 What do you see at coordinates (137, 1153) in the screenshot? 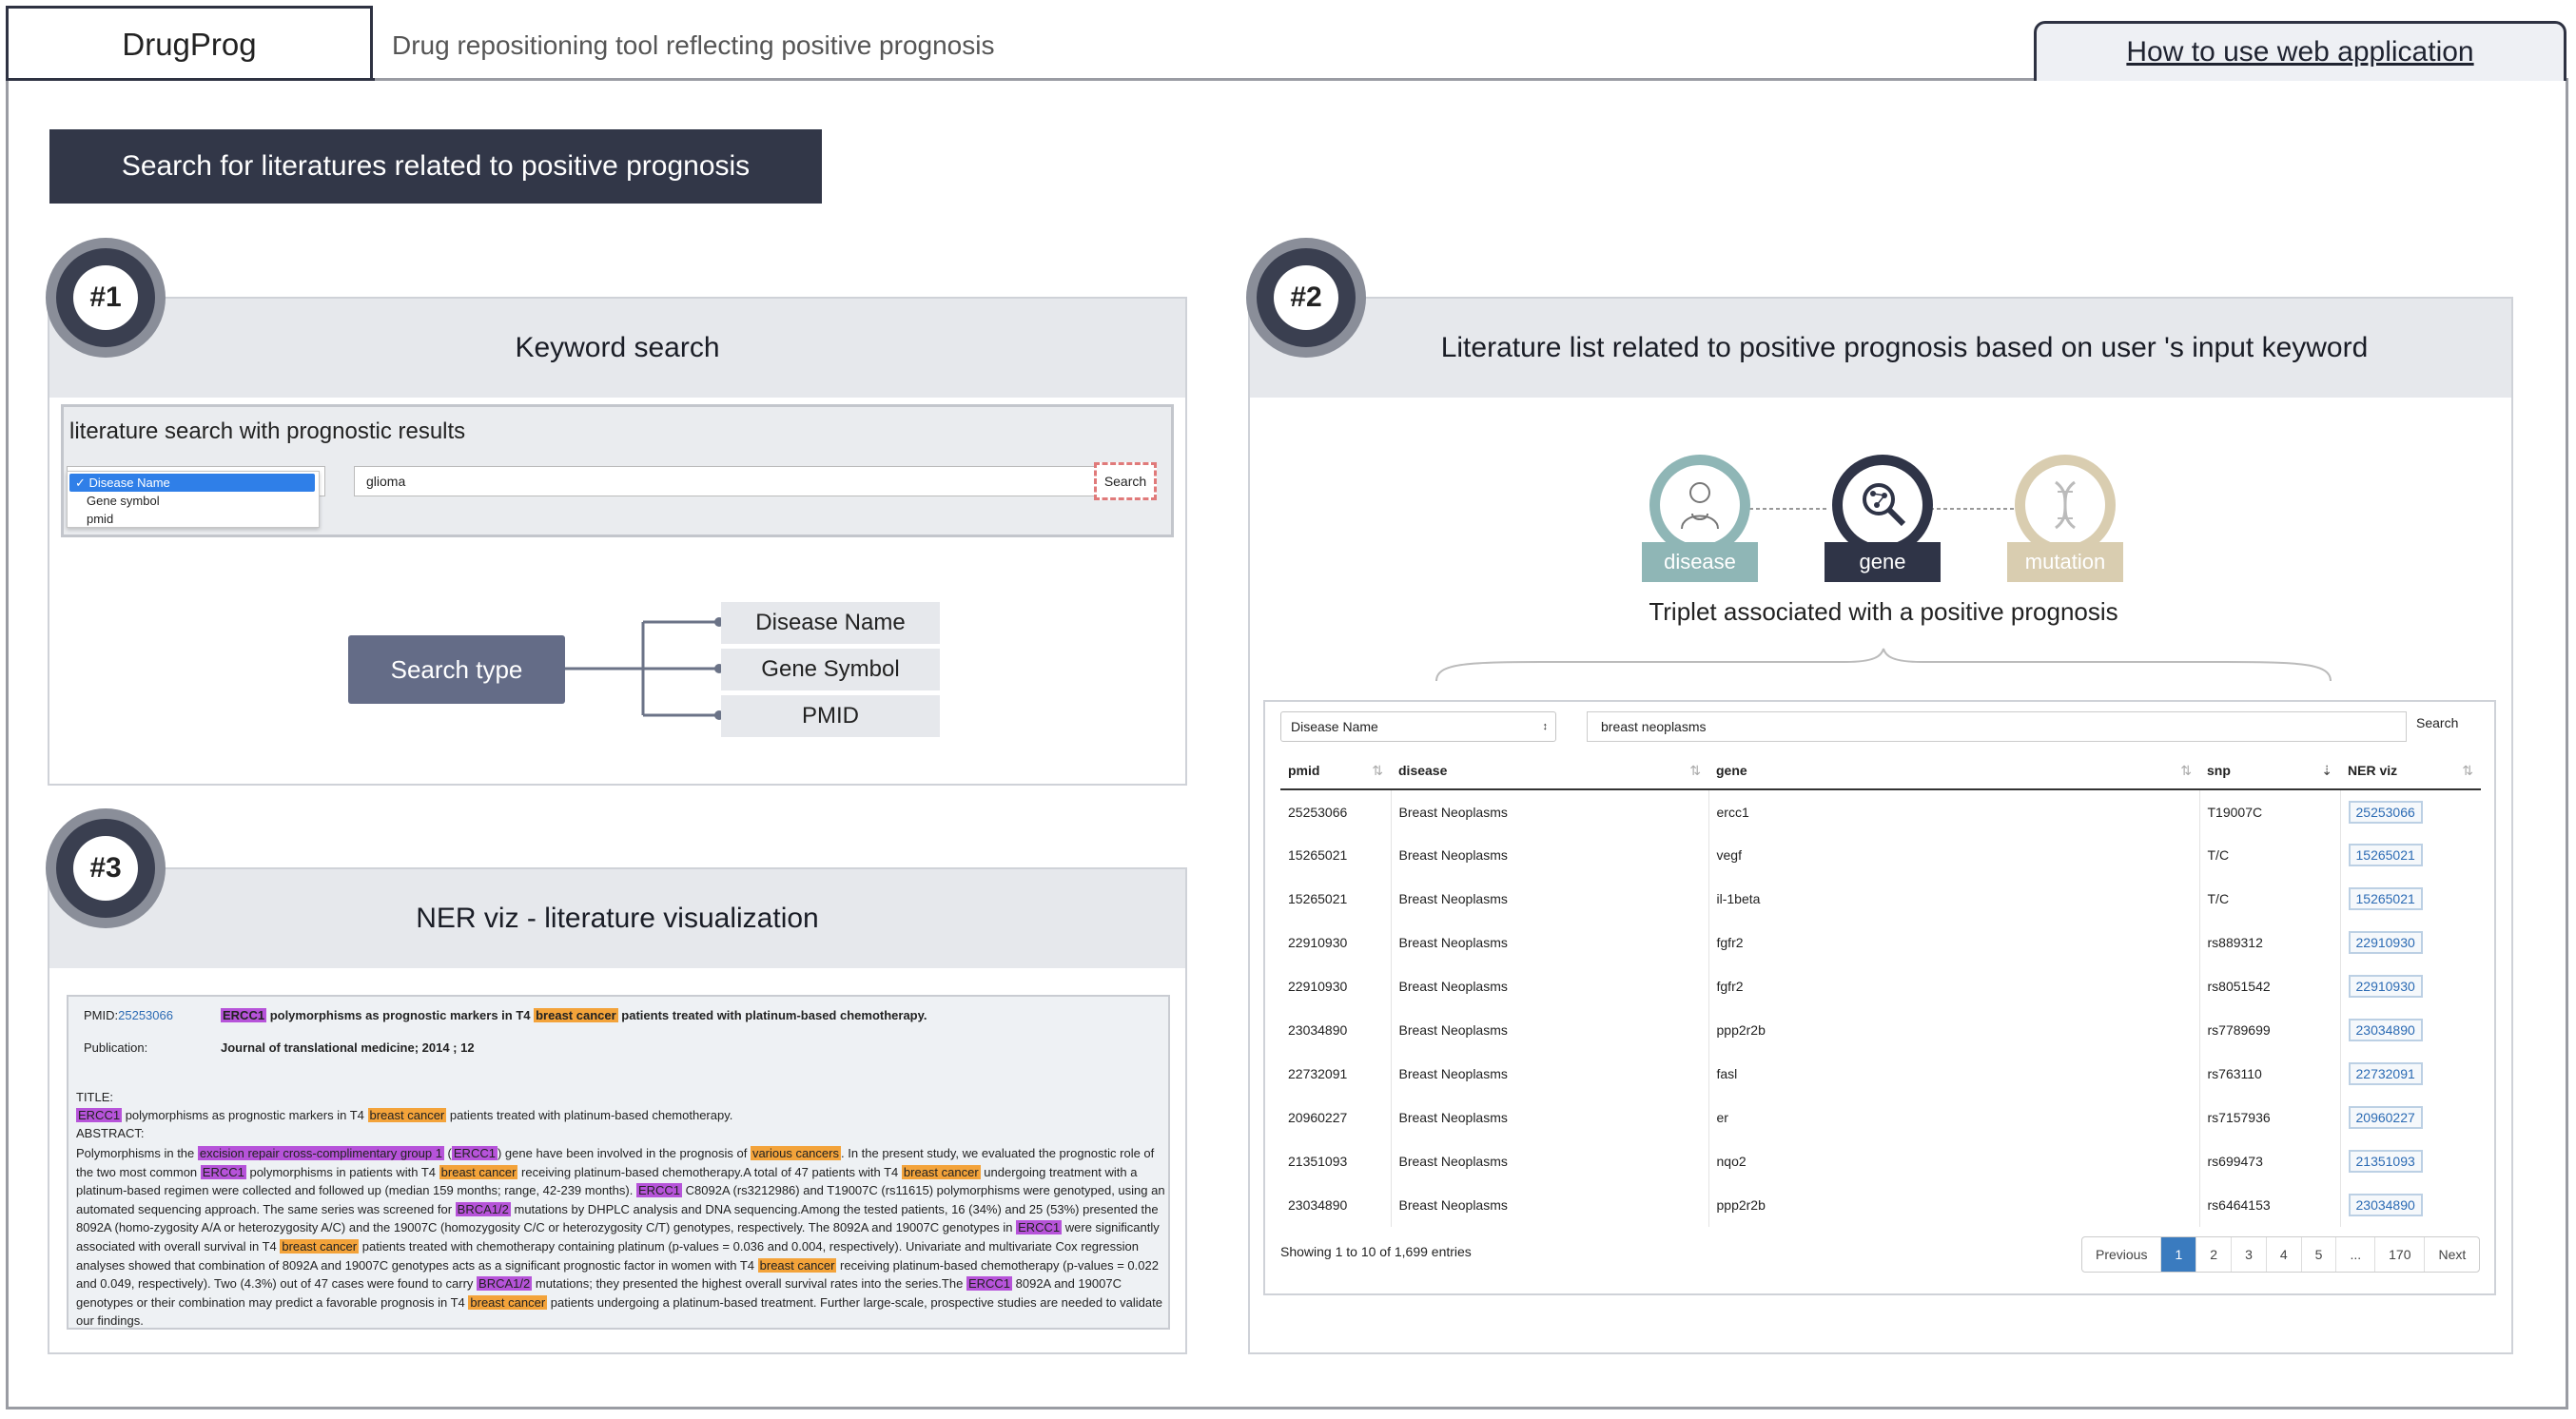
I see `text-span: Polymorphisms in the` at bounding box center [137, 1153].